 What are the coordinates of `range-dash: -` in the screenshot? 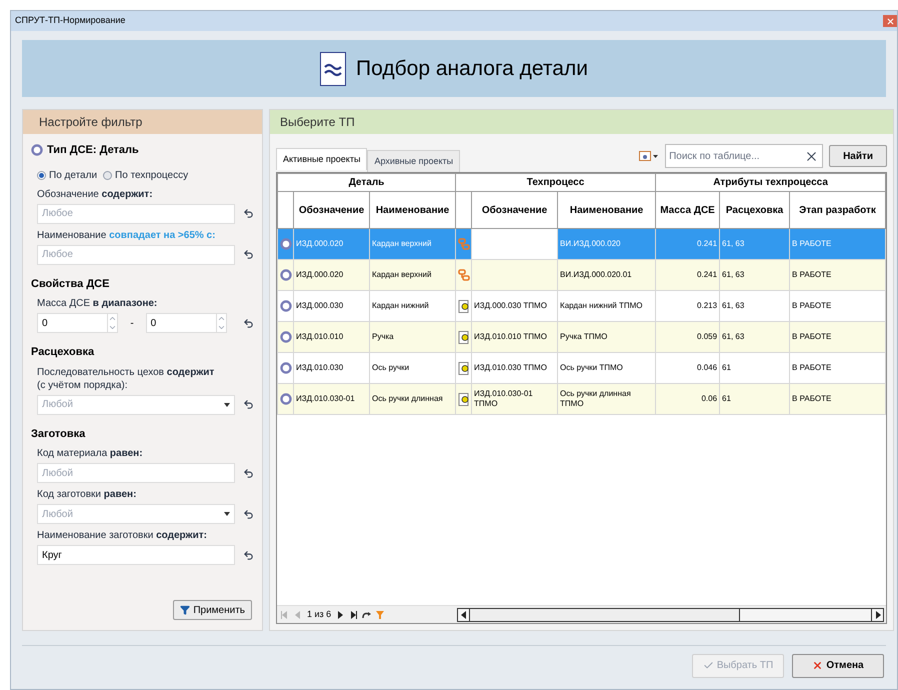 It's located at (132, 323).